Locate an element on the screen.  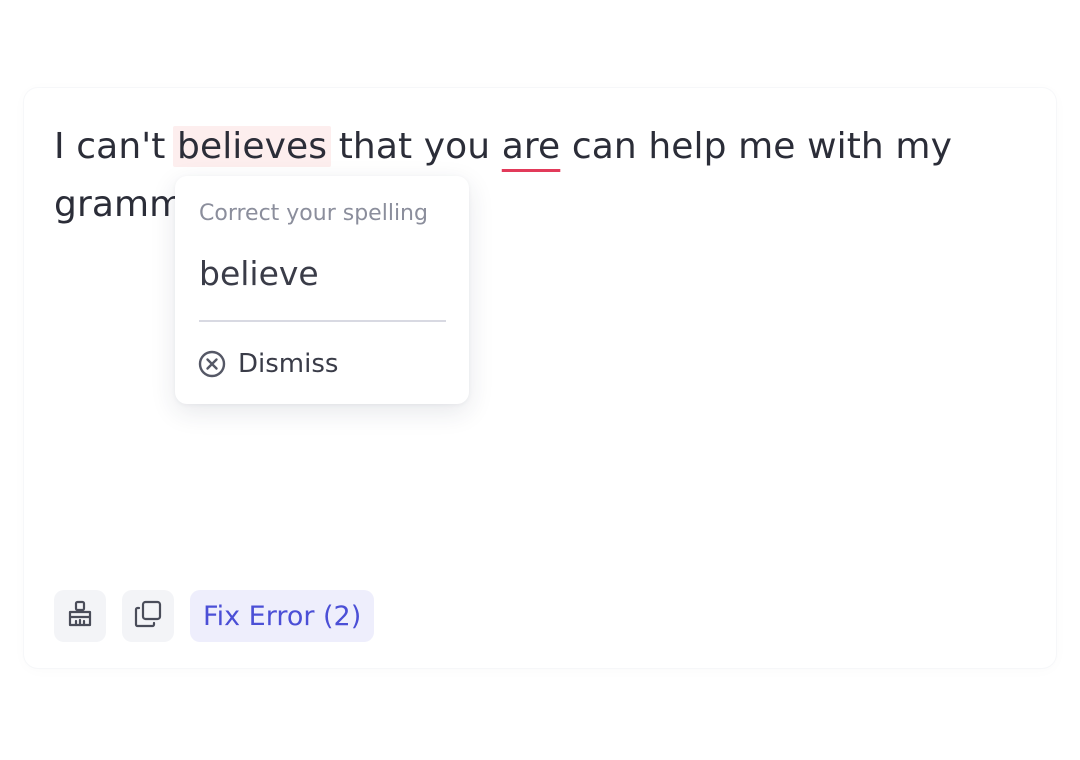
editor-toolbar: Fix Error (2) is located at coordinates (214, 616).